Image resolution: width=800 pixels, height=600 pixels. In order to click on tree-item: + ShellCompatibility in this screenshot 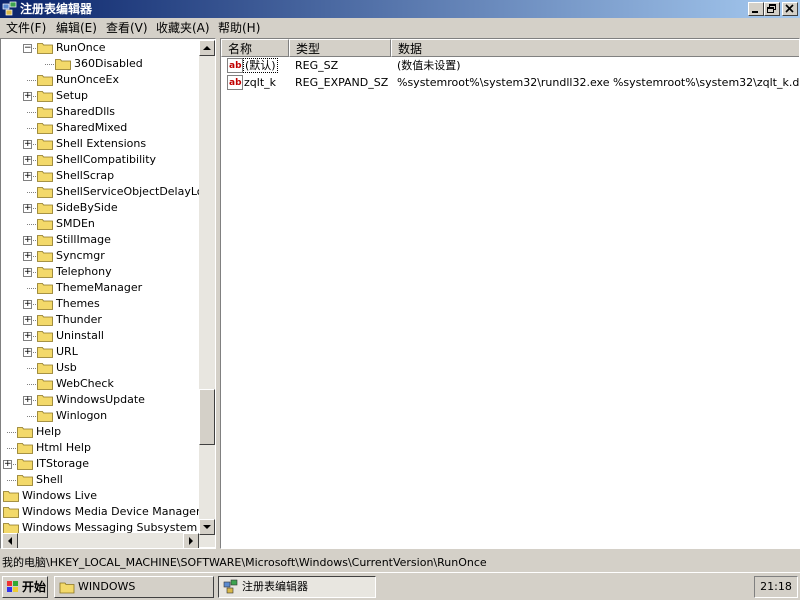, I will do `click(100, 160)`.